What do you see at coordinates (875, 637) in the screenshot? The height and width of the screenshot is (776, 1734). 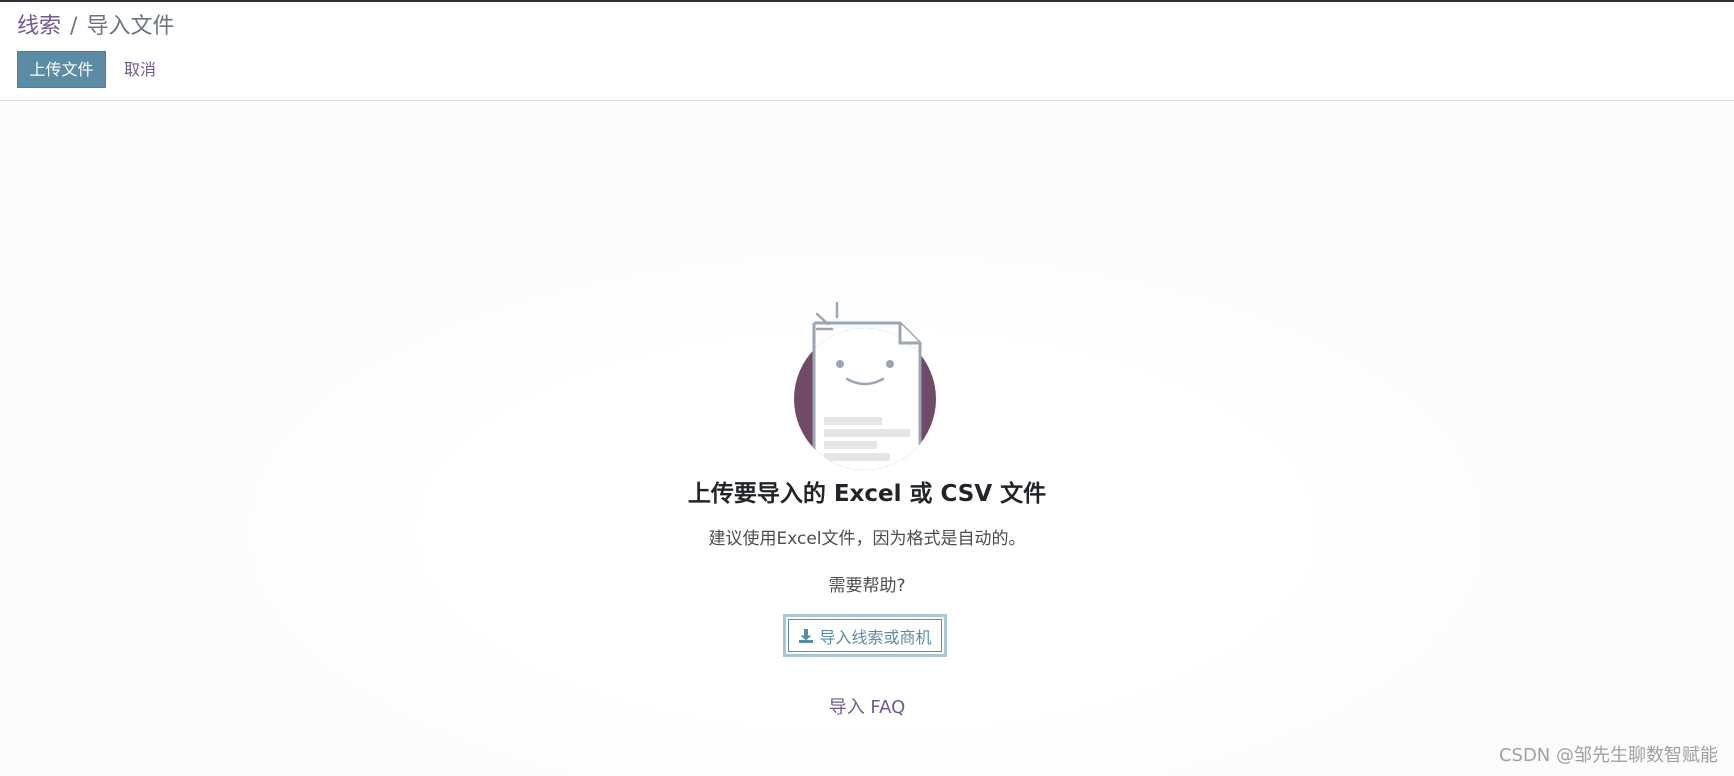 I see `import-leads-template-label: 导入线索或商机` at bounding box center [875, 637].